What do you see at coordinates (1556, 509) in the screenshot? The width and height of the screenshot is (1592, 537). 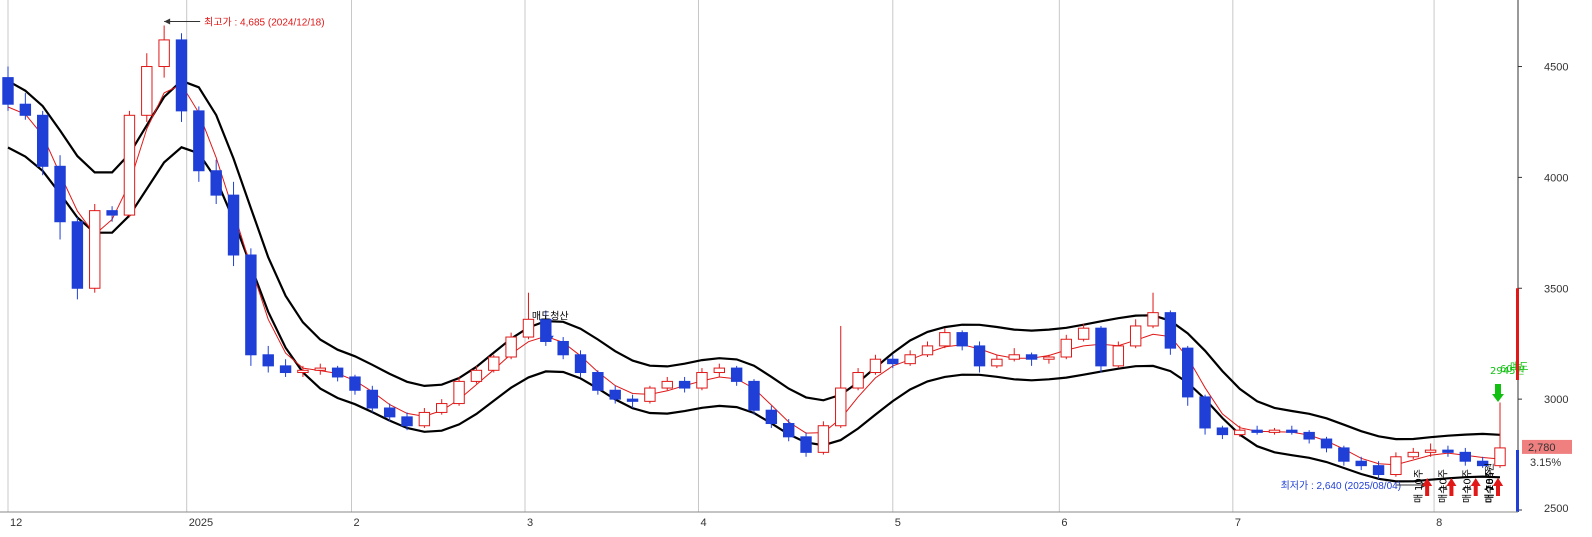 I see `price-tick-label: 2500` at bounding box center [1556, 509].